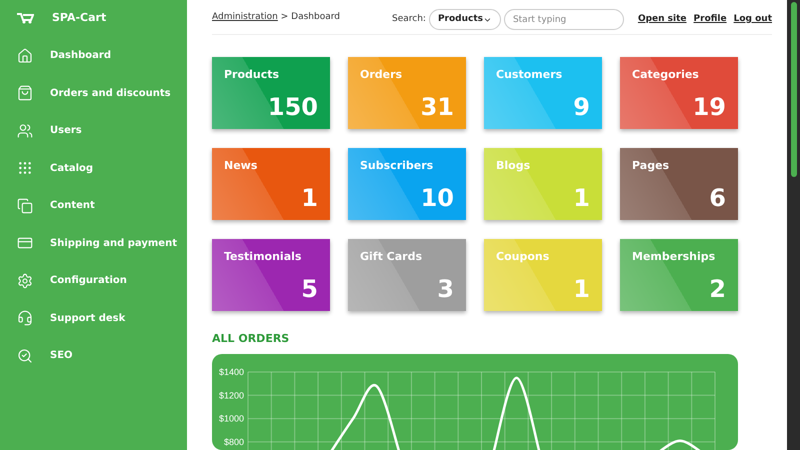 The height and width of the screenshot is (450, 800). What do you see at coordinates (25, 56) in the screenshot?
I see `home-icon` at bounding box center [25, 56].